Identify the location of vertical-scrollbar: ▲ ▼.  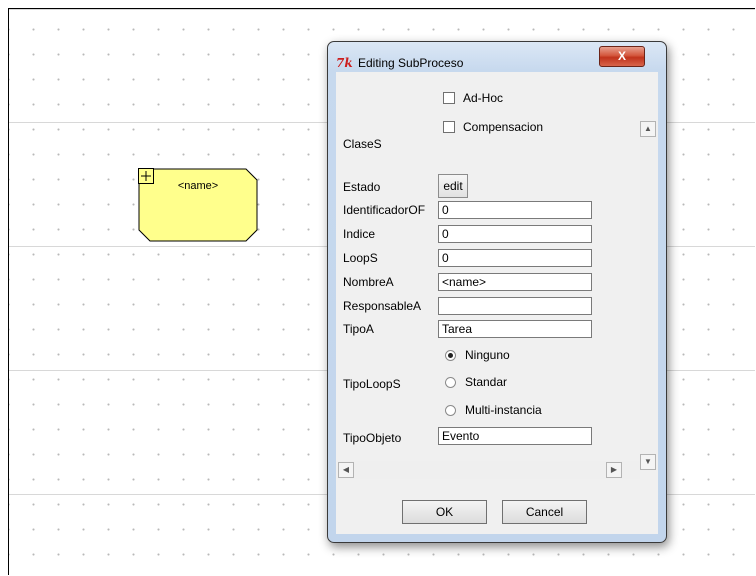
(649, 295).